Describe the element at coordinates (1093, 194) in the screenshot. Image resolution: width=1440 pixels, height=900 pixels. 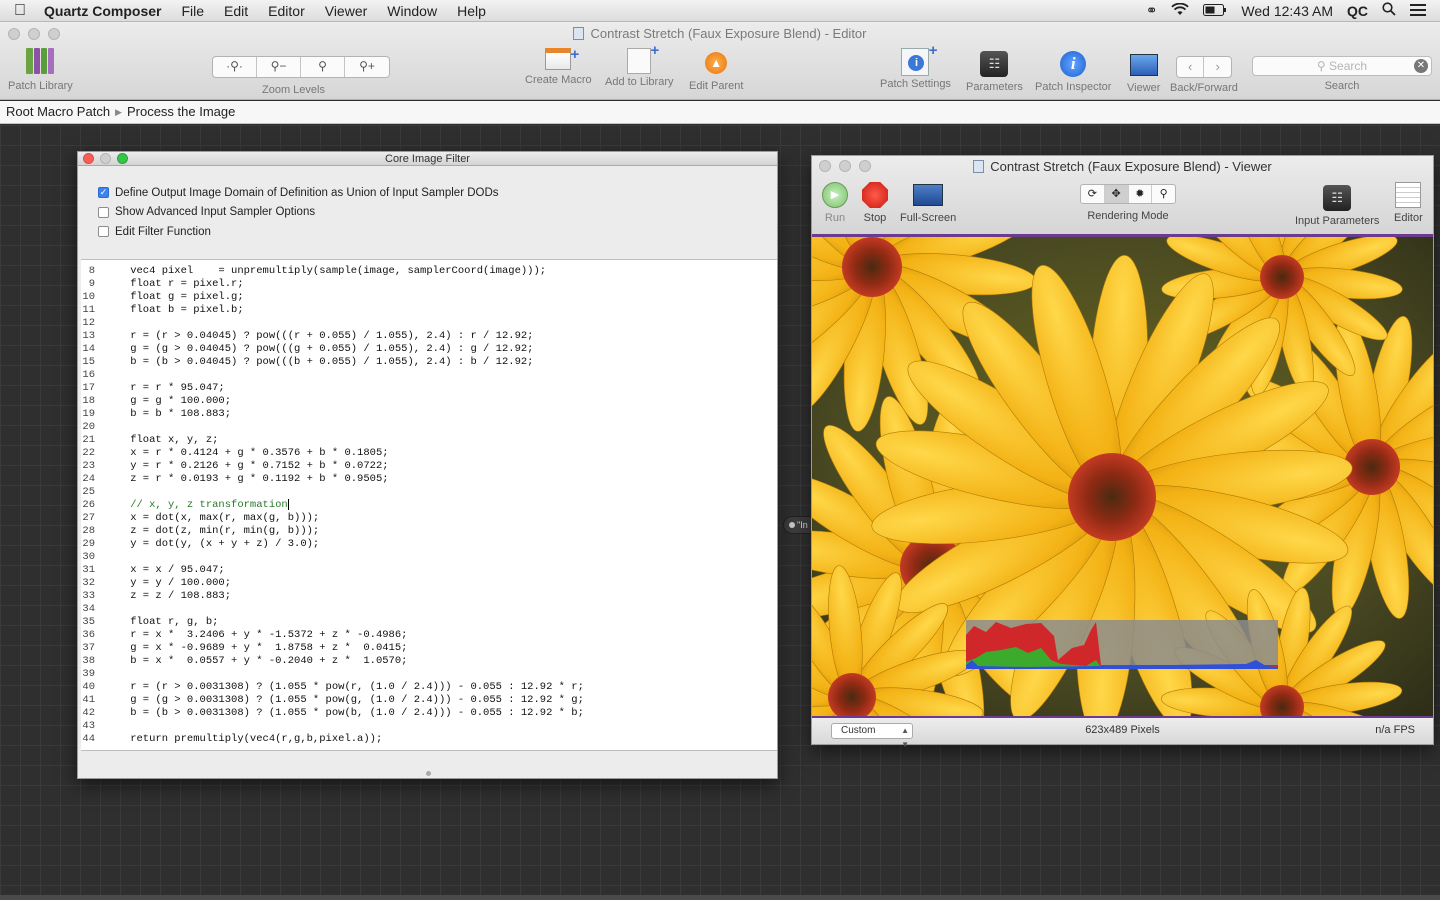
I see `refresh-icon: ⟳` at that location.